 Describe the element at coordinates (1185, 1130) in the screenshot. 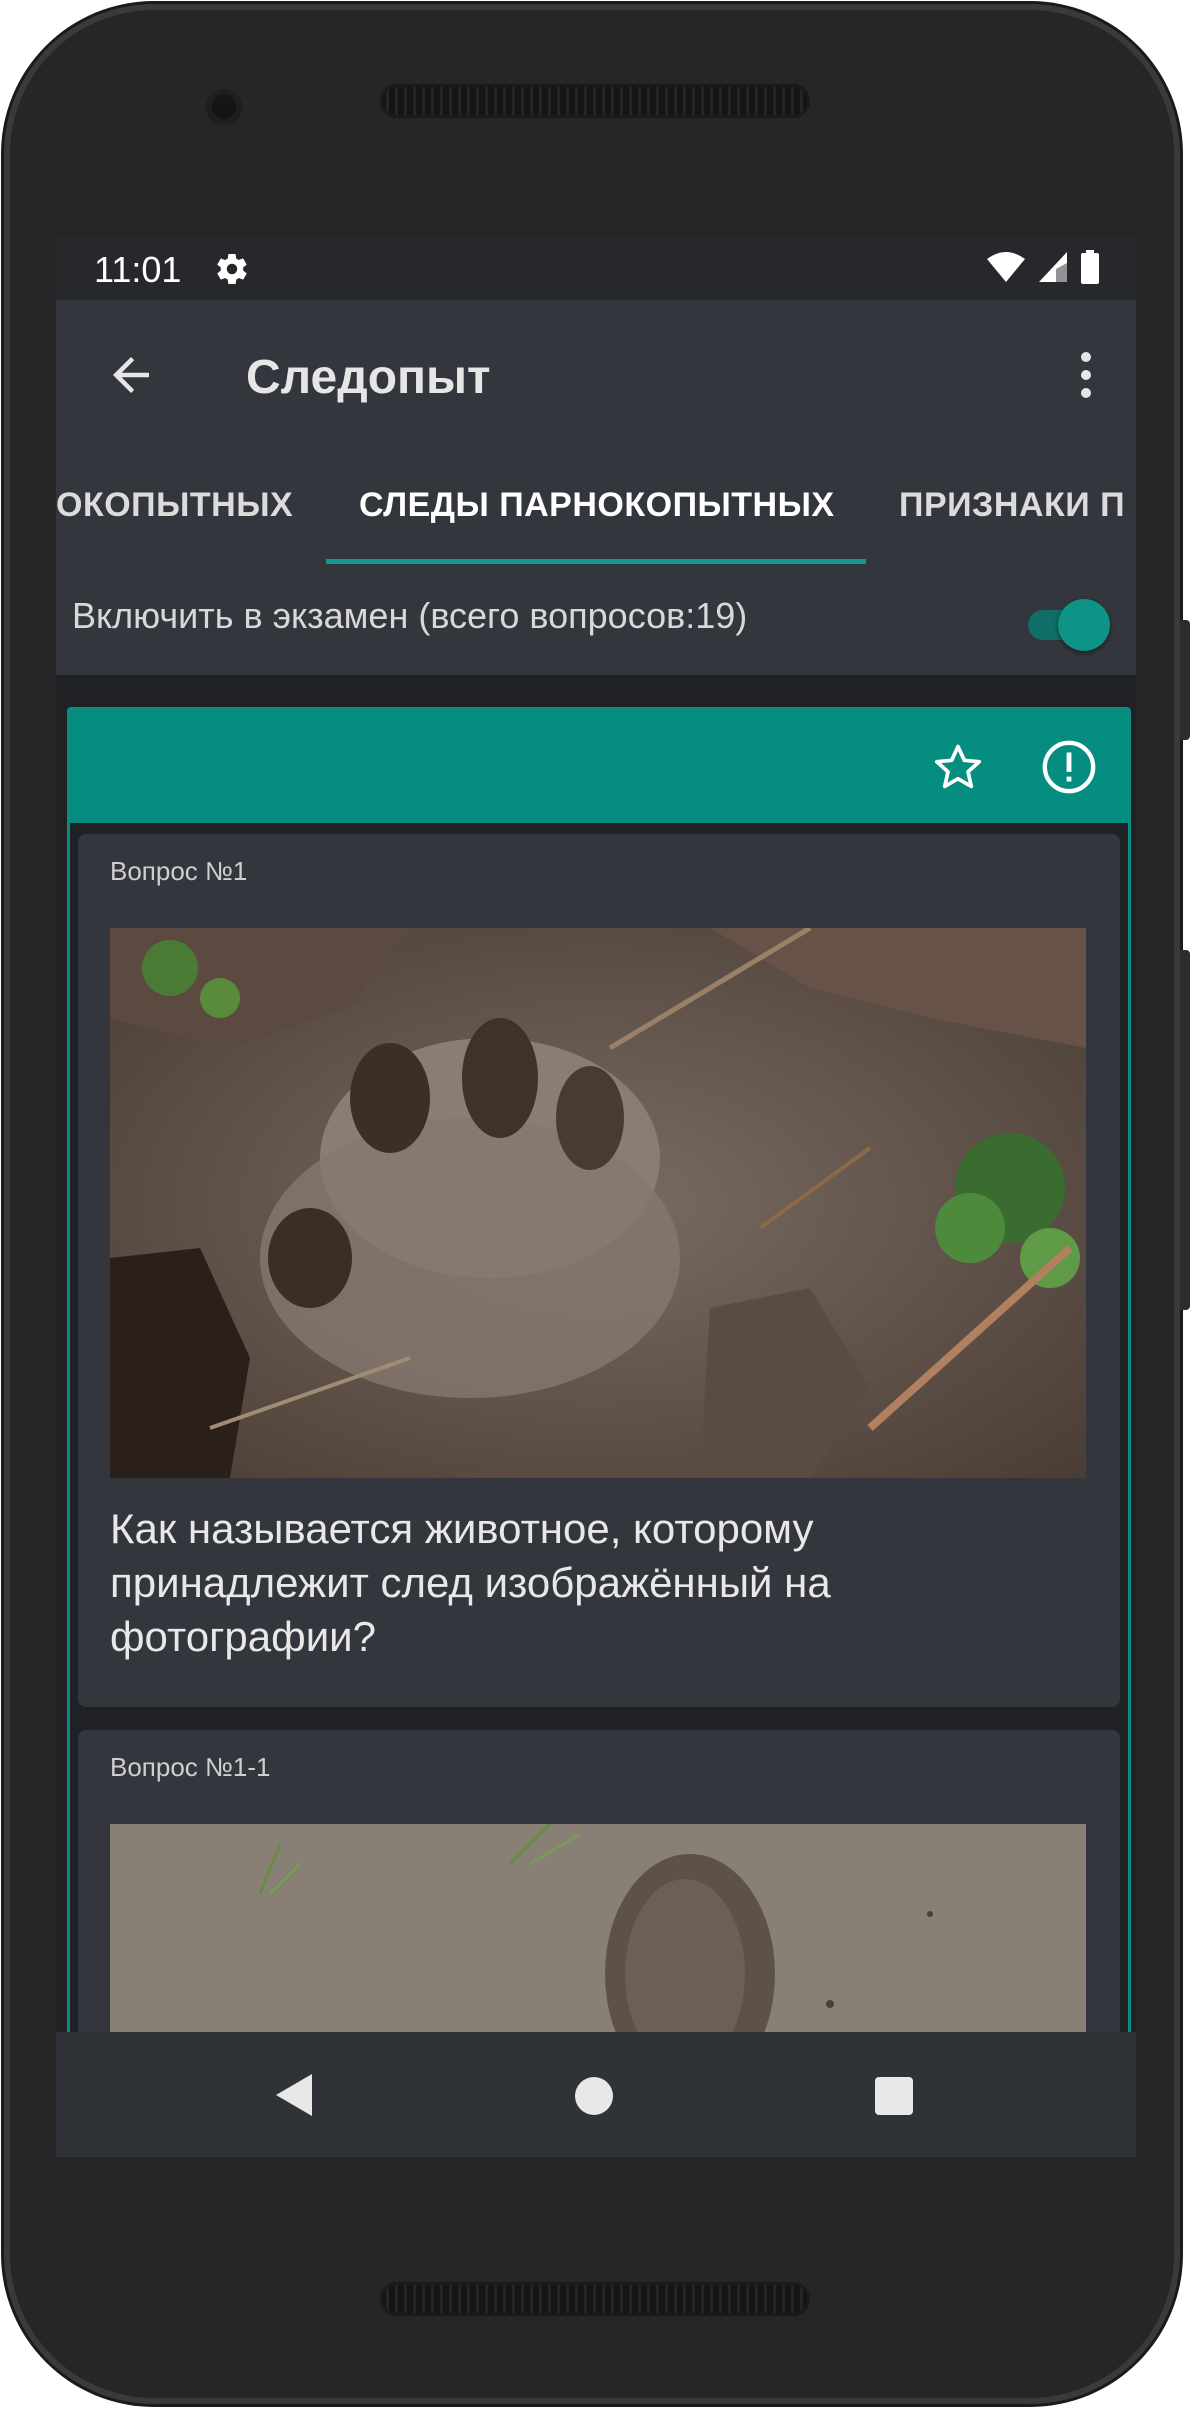

I see `volume-button` at that location.